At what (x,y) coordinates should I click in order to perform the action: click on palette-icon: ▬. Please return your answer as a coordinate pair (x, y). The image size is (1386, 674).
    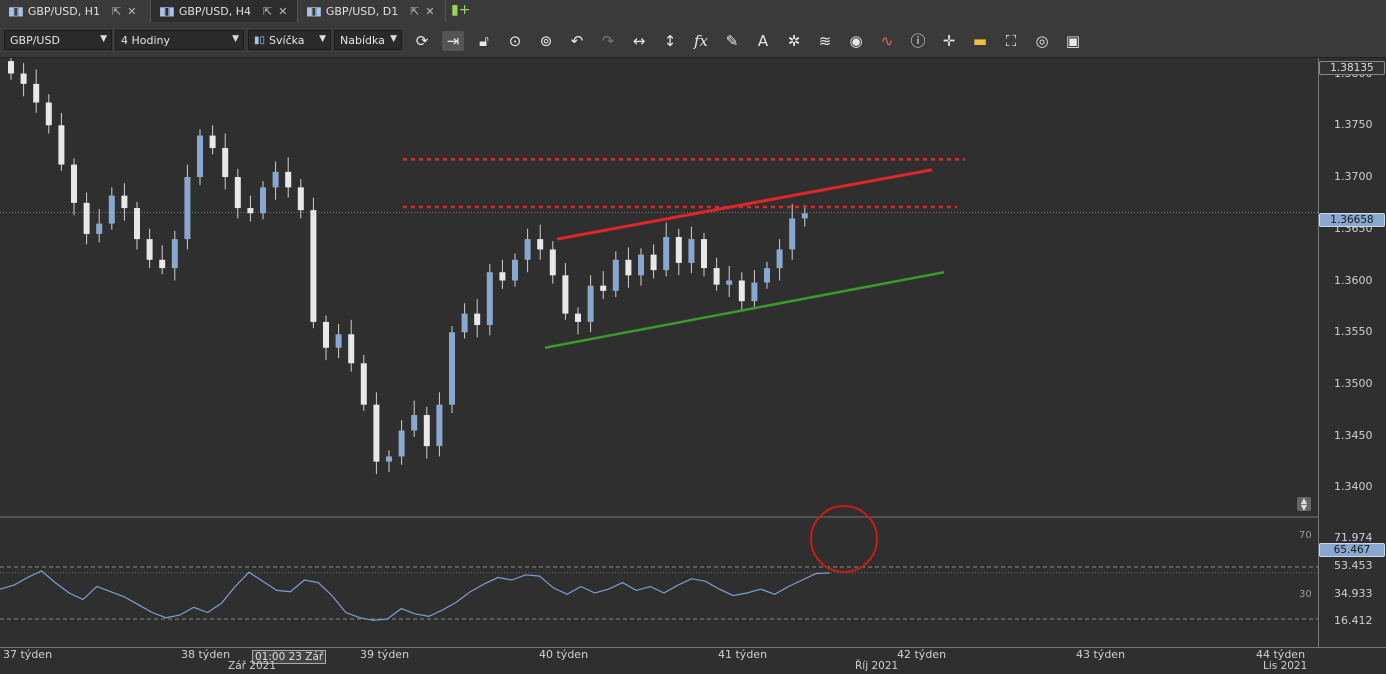
    Looking at the image, I should click on (980, 41).